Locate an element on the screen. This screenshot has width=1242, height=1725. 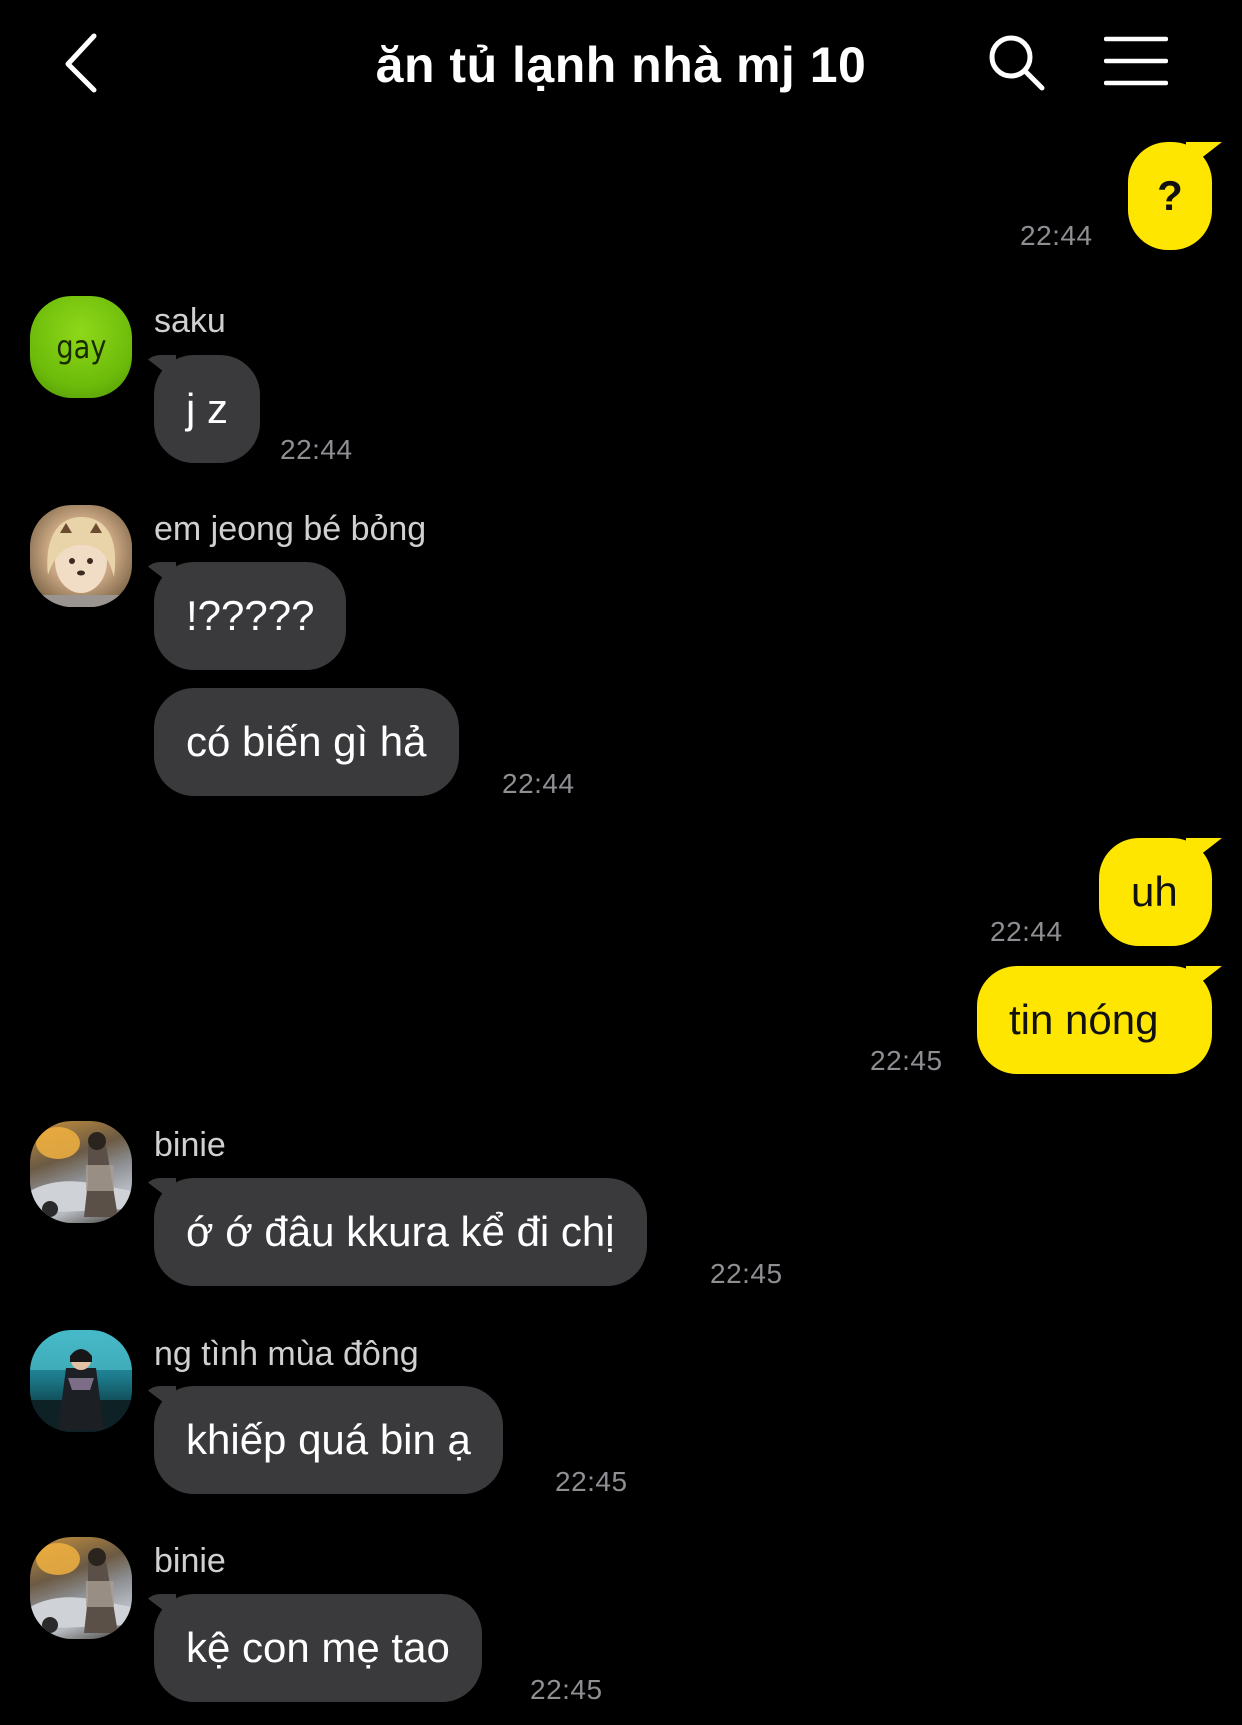
their-message-bubble: j z is located at coordinates (207, 409).